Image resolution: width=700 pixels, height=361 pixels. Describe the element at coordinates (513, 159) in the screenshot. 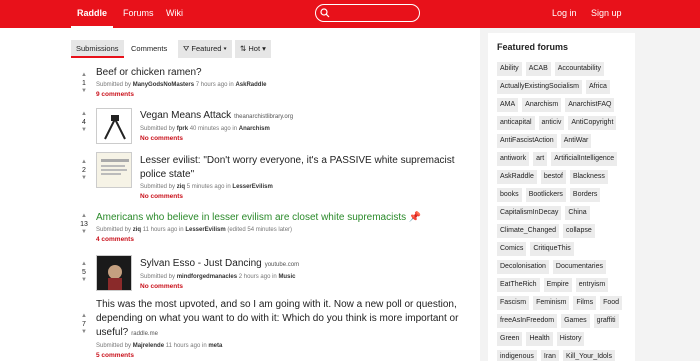

I see `forum-tag: antiwork` at that location.